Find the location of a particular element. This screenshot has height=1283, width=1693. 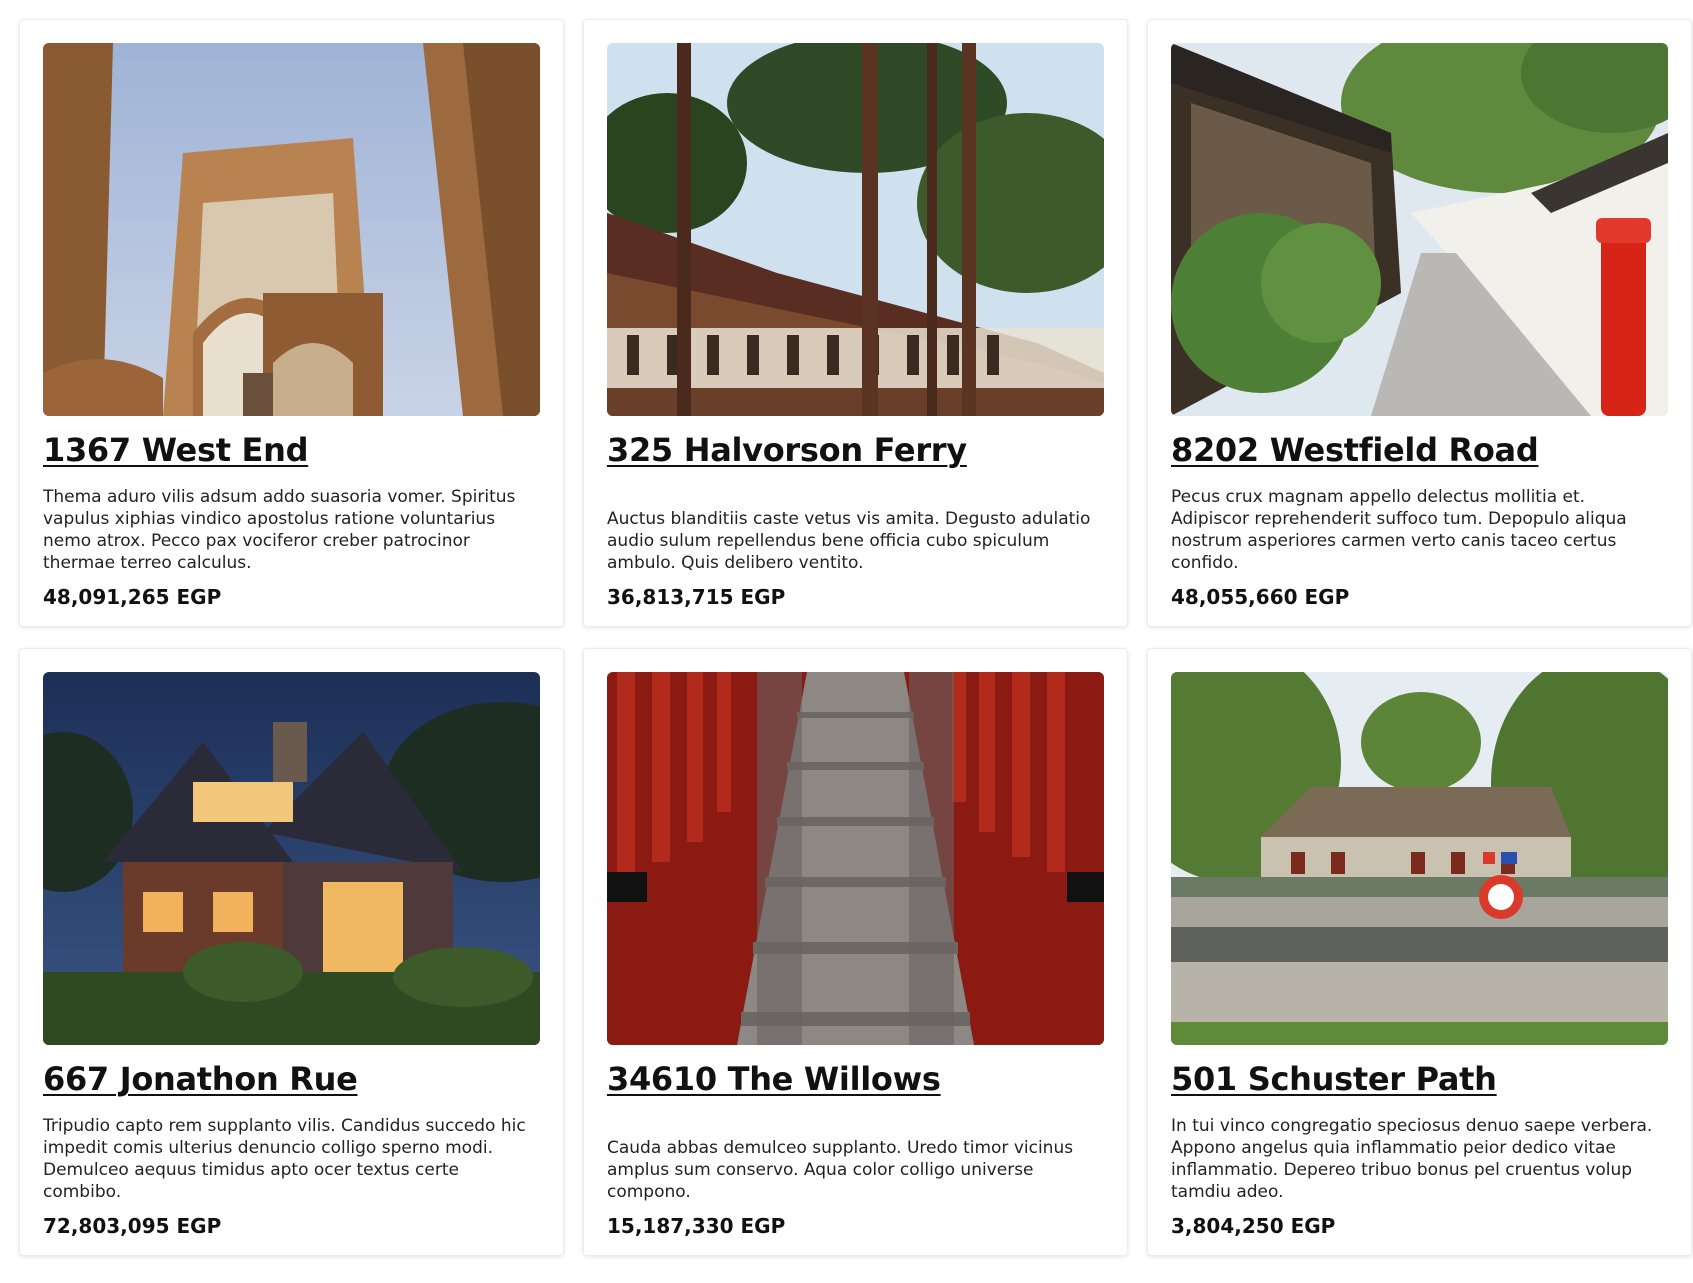

listing-price: 15,187,330 EGP is located at coordinates (696, 1226).